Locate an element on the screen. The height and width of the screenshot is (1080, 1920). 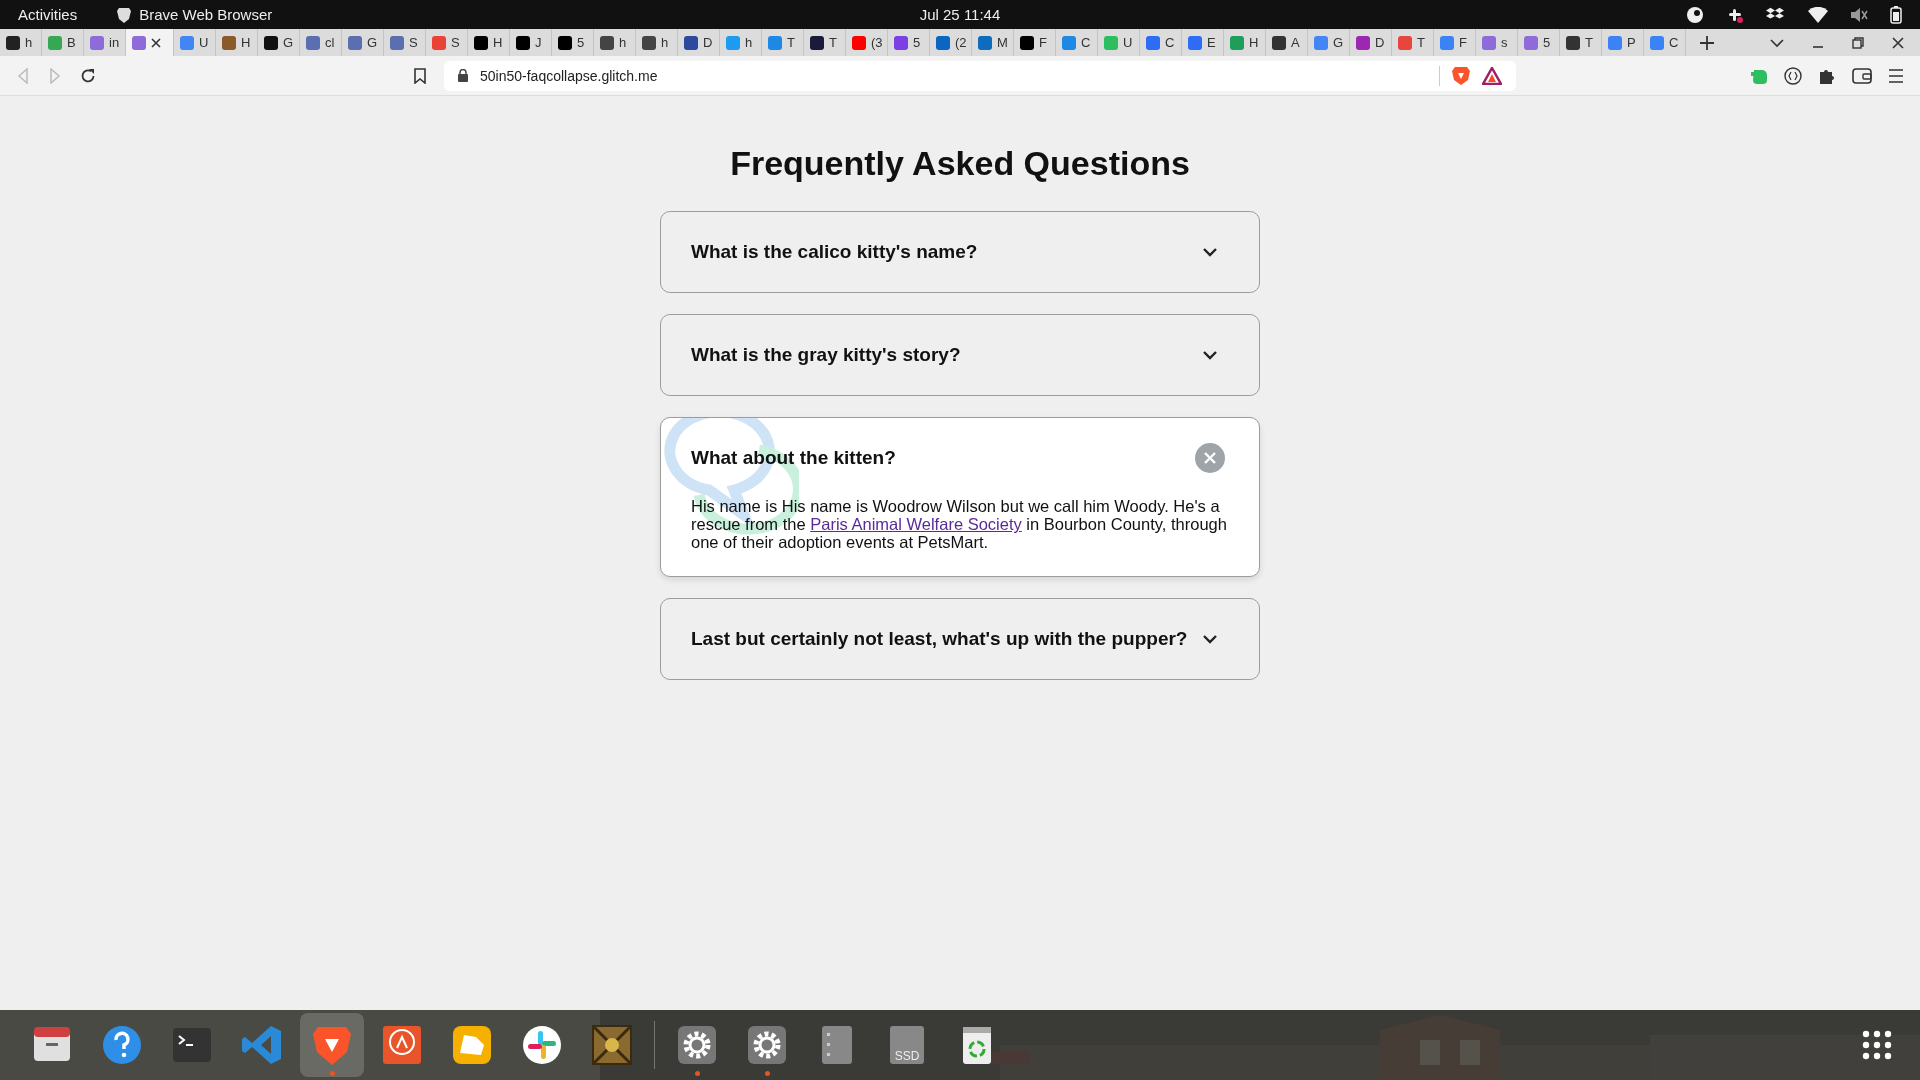
restore-icon is located at coordinates (1858, 42).